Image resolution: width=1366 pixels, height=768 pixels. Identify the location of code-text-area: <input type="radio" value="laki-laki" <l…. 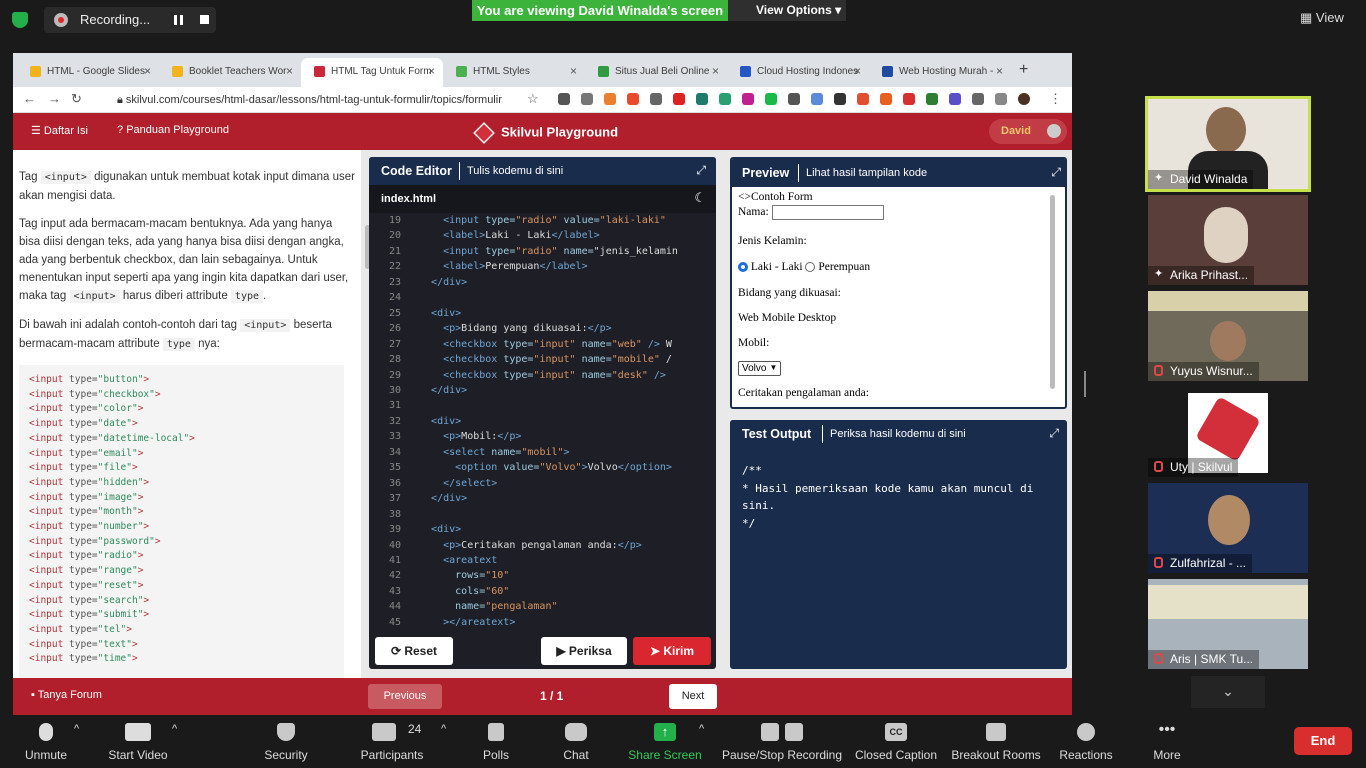
(567, 425).